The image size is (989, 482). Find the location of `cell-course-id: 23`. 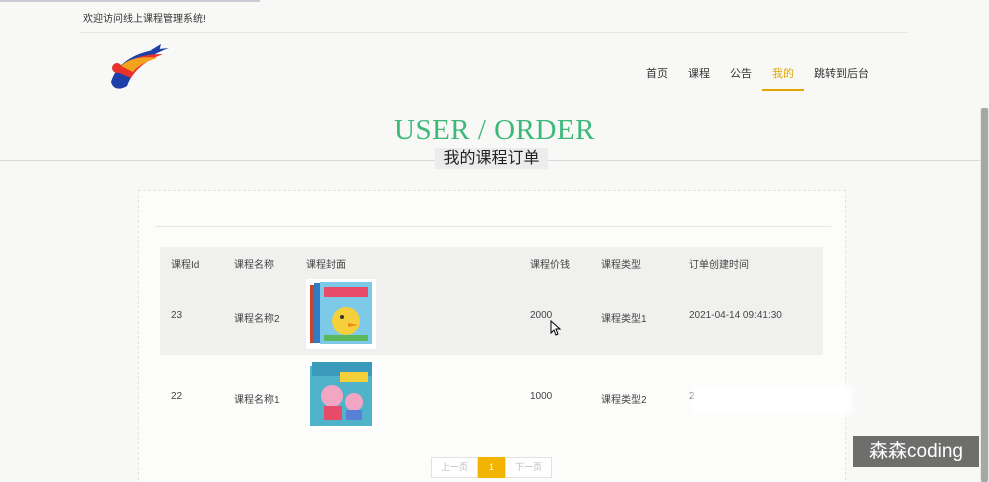

cell-course-id: 23 is located at coordinates (177, 315).